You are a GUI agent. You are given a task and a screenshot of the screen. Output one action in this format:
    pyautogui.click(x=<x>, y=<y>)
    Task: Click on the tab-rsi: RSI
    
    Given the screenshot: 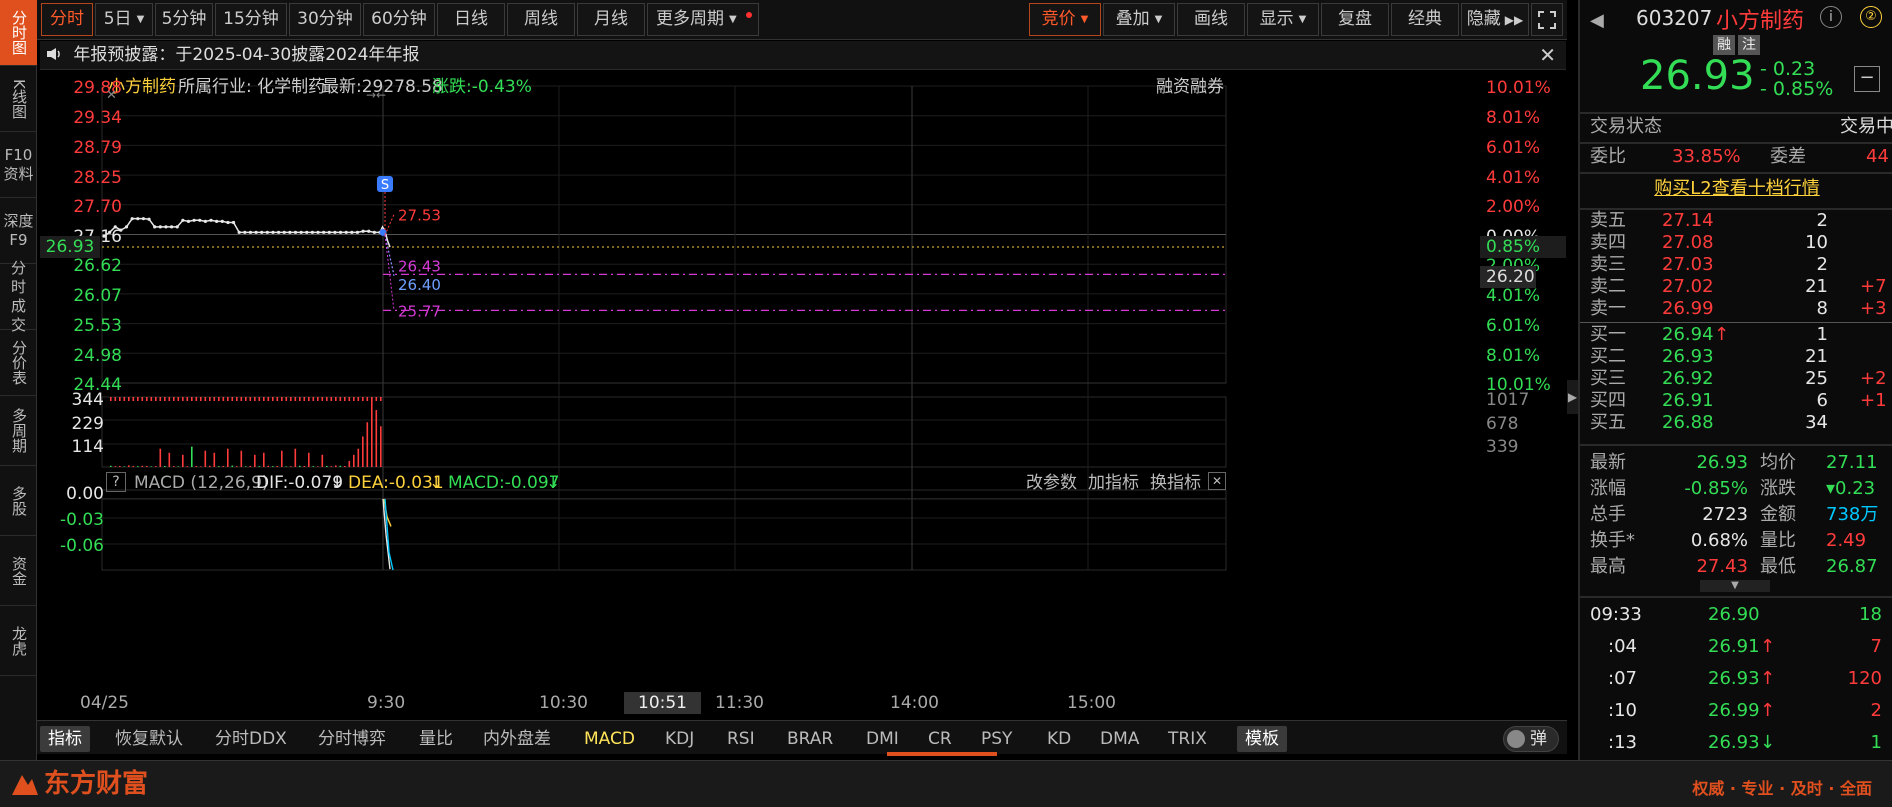 What is the action you would take?
    pyautogui.click(x=741, y=739)
    